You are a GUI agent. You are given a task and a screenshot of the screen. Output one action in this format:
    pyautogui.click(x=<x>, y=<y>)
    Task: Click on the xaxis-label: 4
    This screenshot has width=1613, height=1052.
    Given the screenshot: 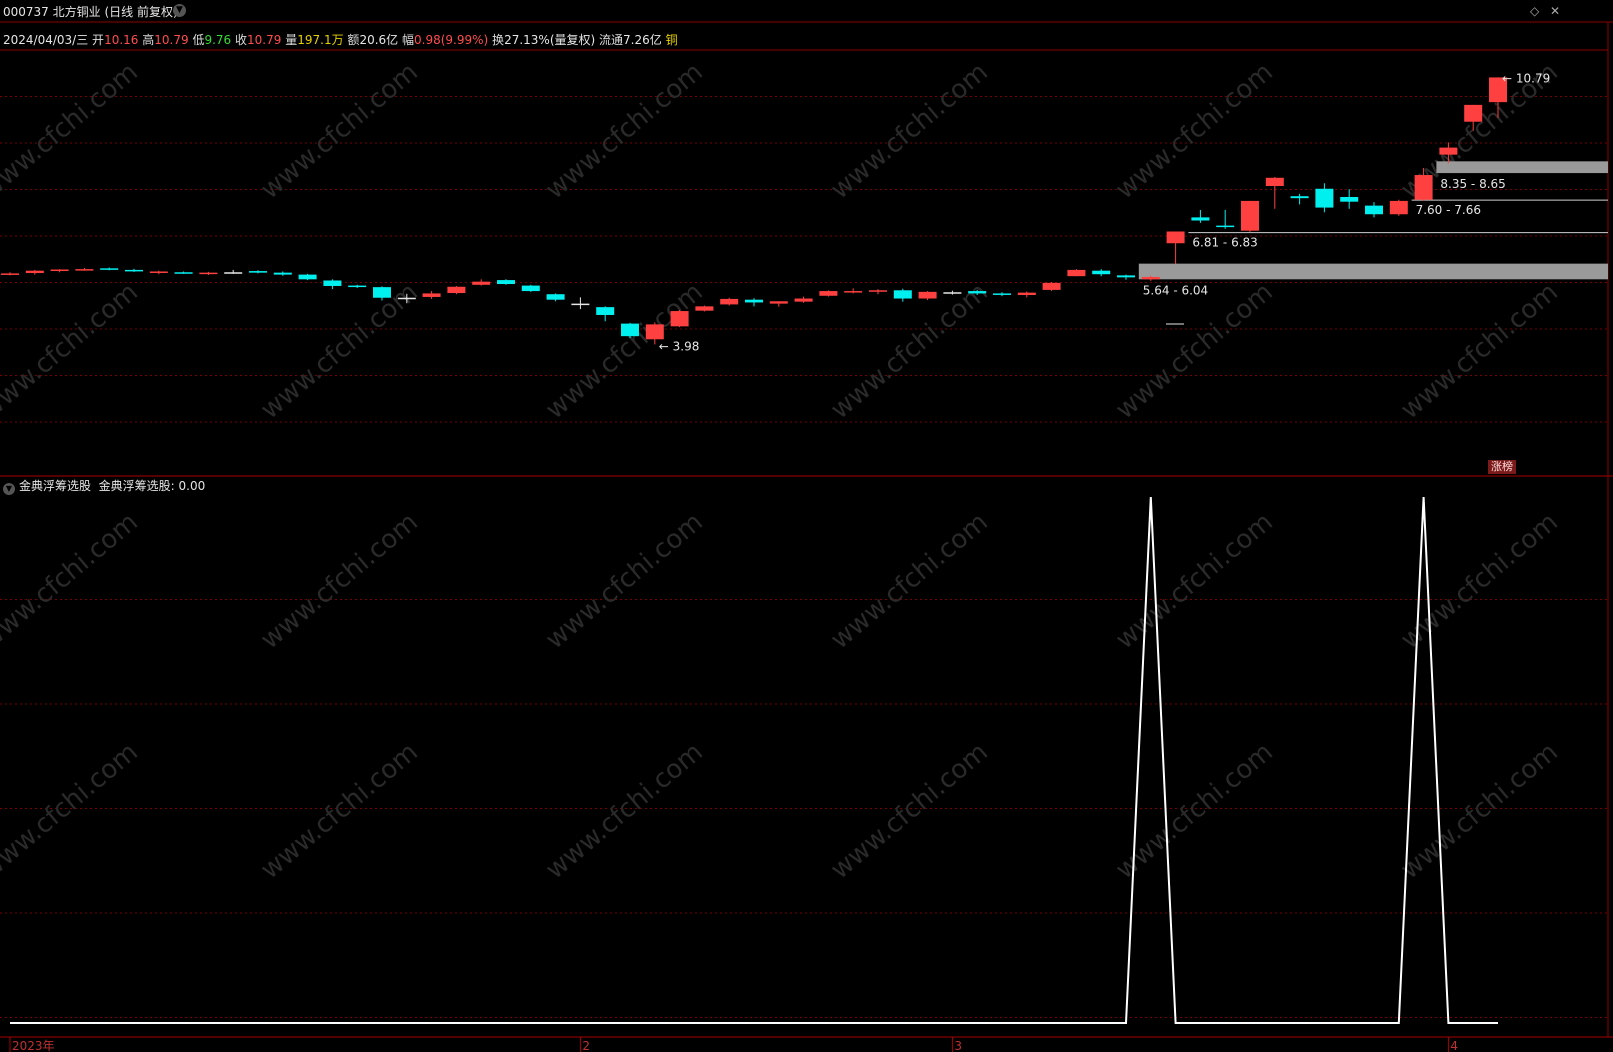 What is the action you would take?
    pyautogui.click(x=1454, y=1045)
    